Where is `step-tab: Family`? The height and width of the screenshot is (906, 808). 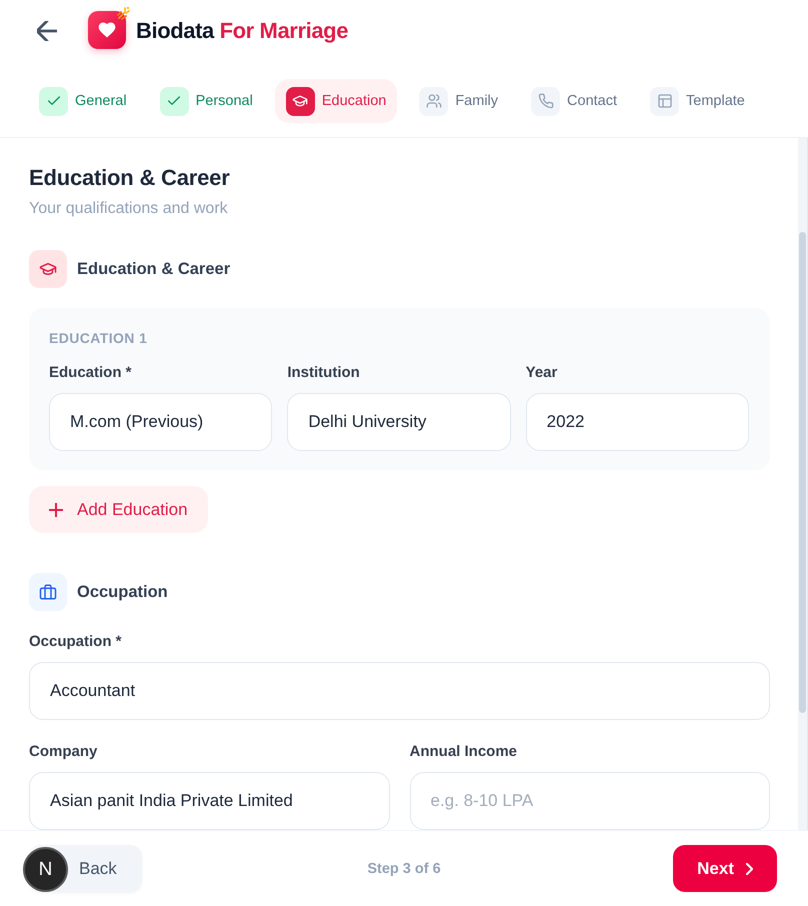 step-tab: Family is located at coordinates (459, 101).